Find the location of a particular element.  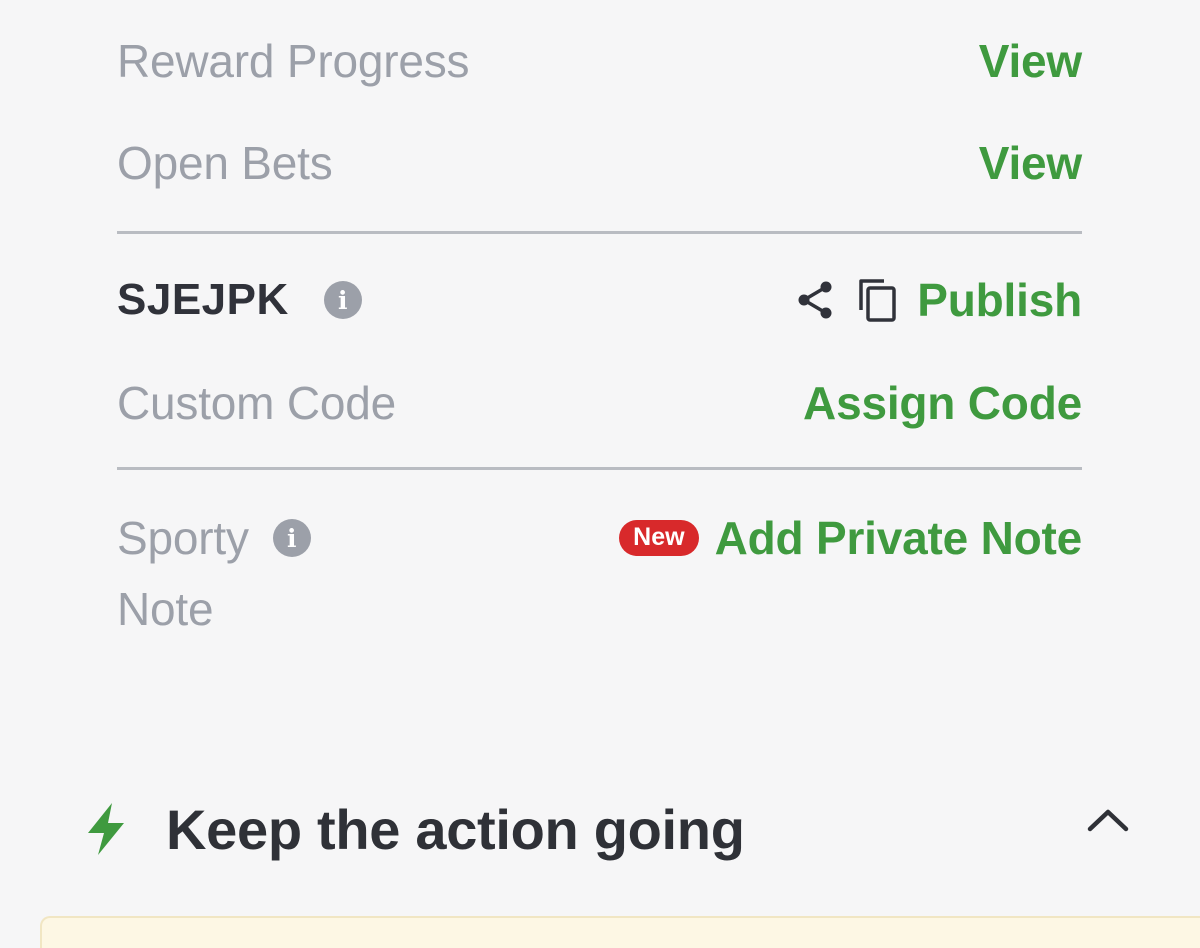

open-bets-view-link: View is located at coordinates (1030, 163).